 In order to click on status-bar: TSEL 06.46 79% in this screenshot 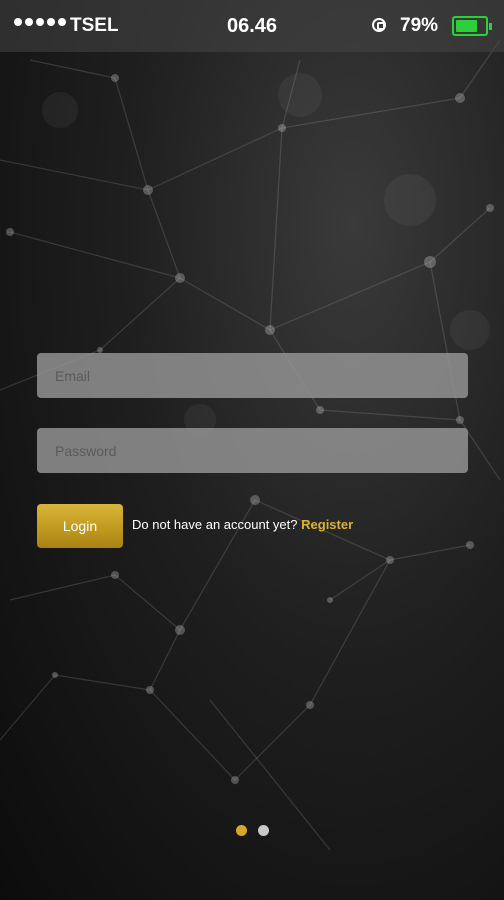, I will do `click(252, 26)`.